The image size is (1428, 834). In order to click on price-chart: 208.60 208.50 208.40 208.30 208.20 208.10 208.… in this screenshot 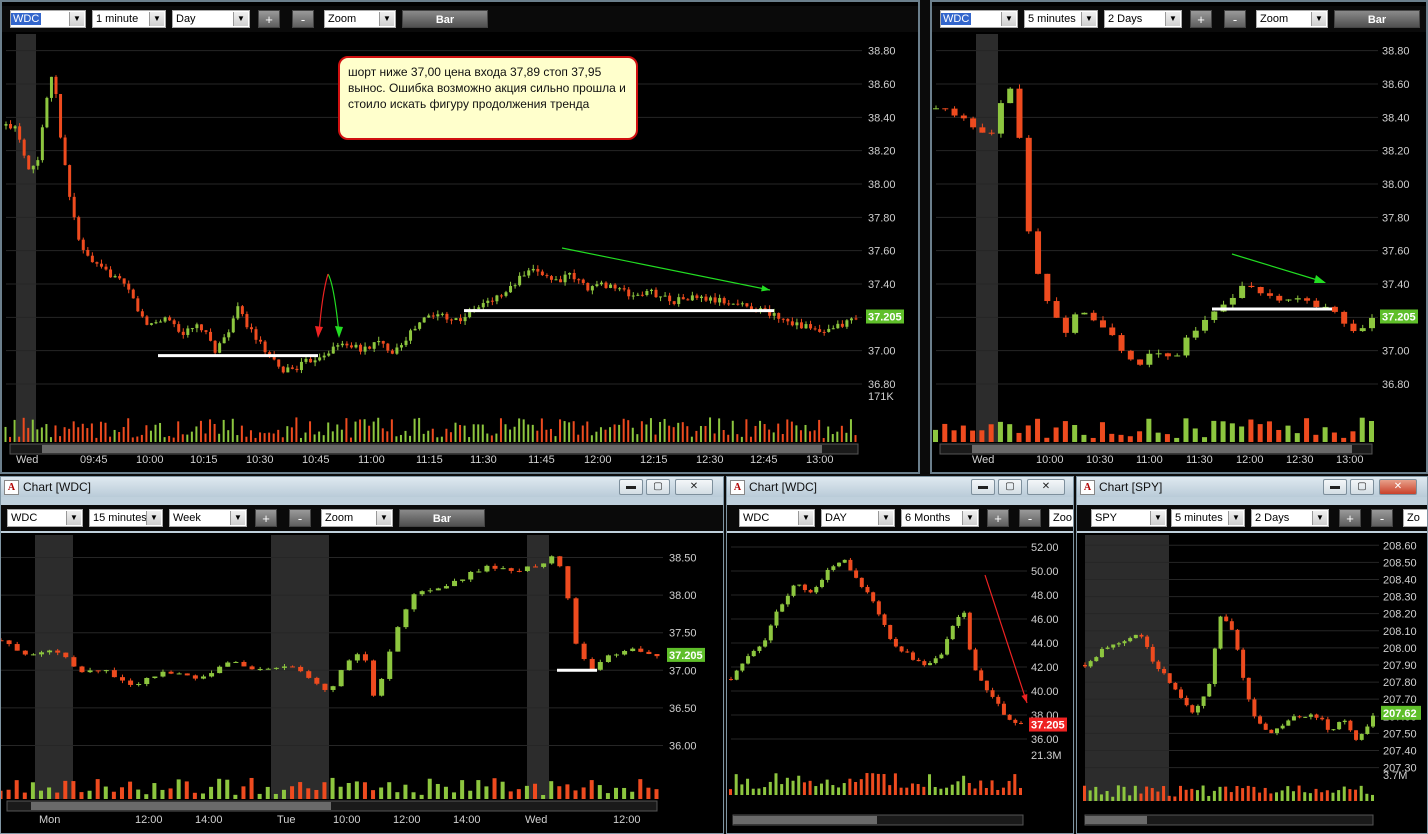, I will do `click(1252, 683)`.